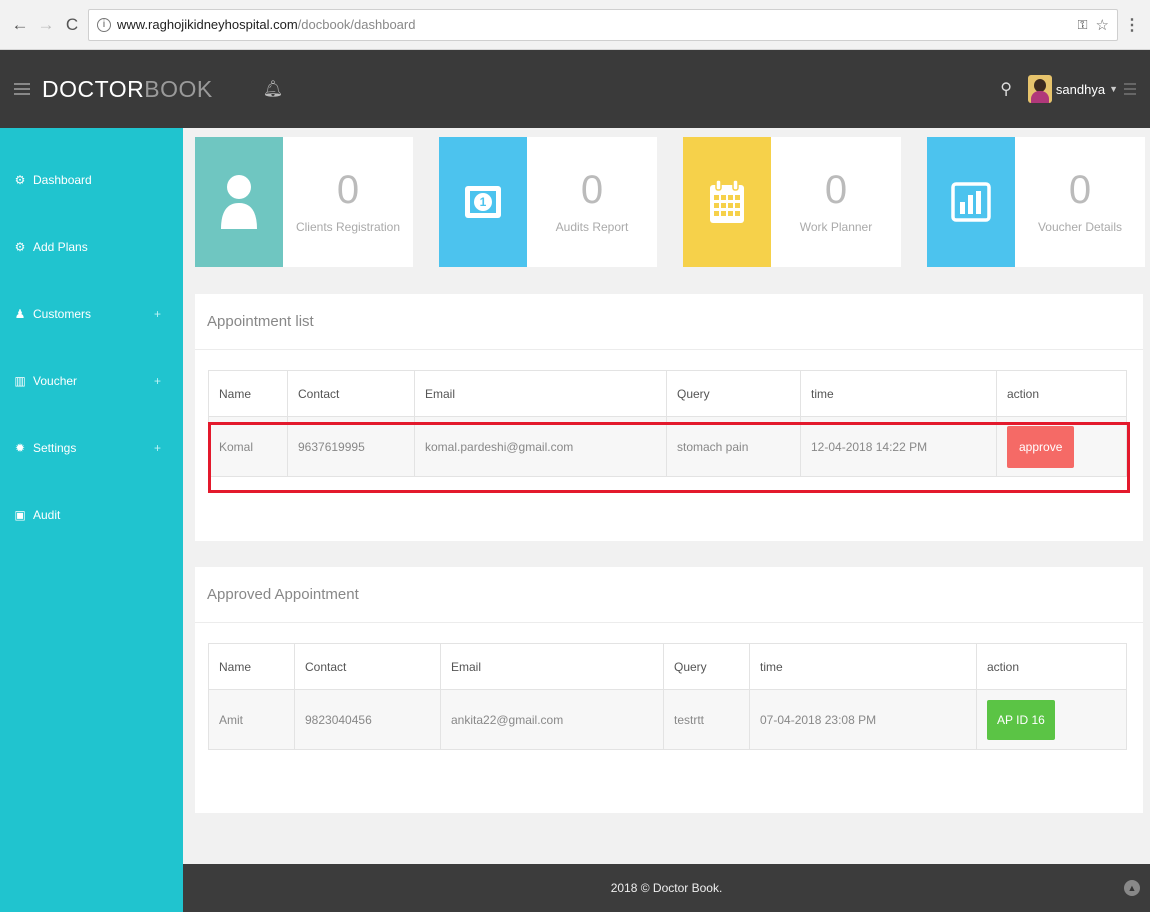 This screenshot has height=912, width=1150. I want to click on stat-card-planner: 0 Work Planner, so click(792, 202).